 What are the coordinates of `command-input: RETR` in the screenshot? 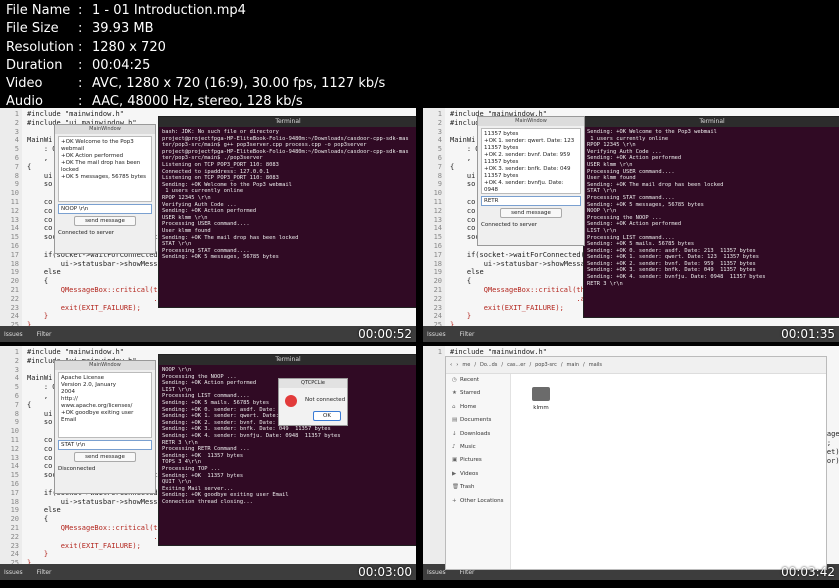 It's located at (531, 201).